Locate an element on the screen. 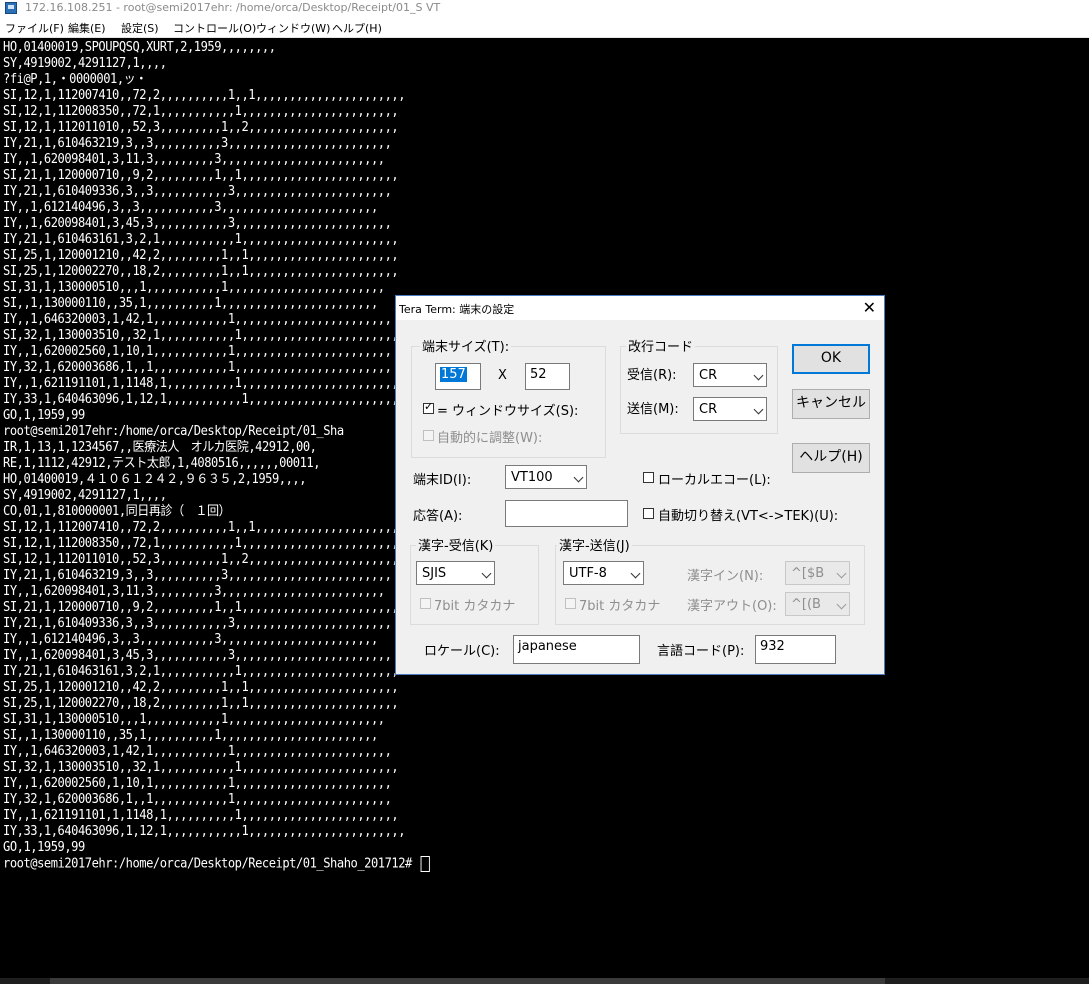  kanji-send-select: UTF-8 is located at coordinates (603, 573).